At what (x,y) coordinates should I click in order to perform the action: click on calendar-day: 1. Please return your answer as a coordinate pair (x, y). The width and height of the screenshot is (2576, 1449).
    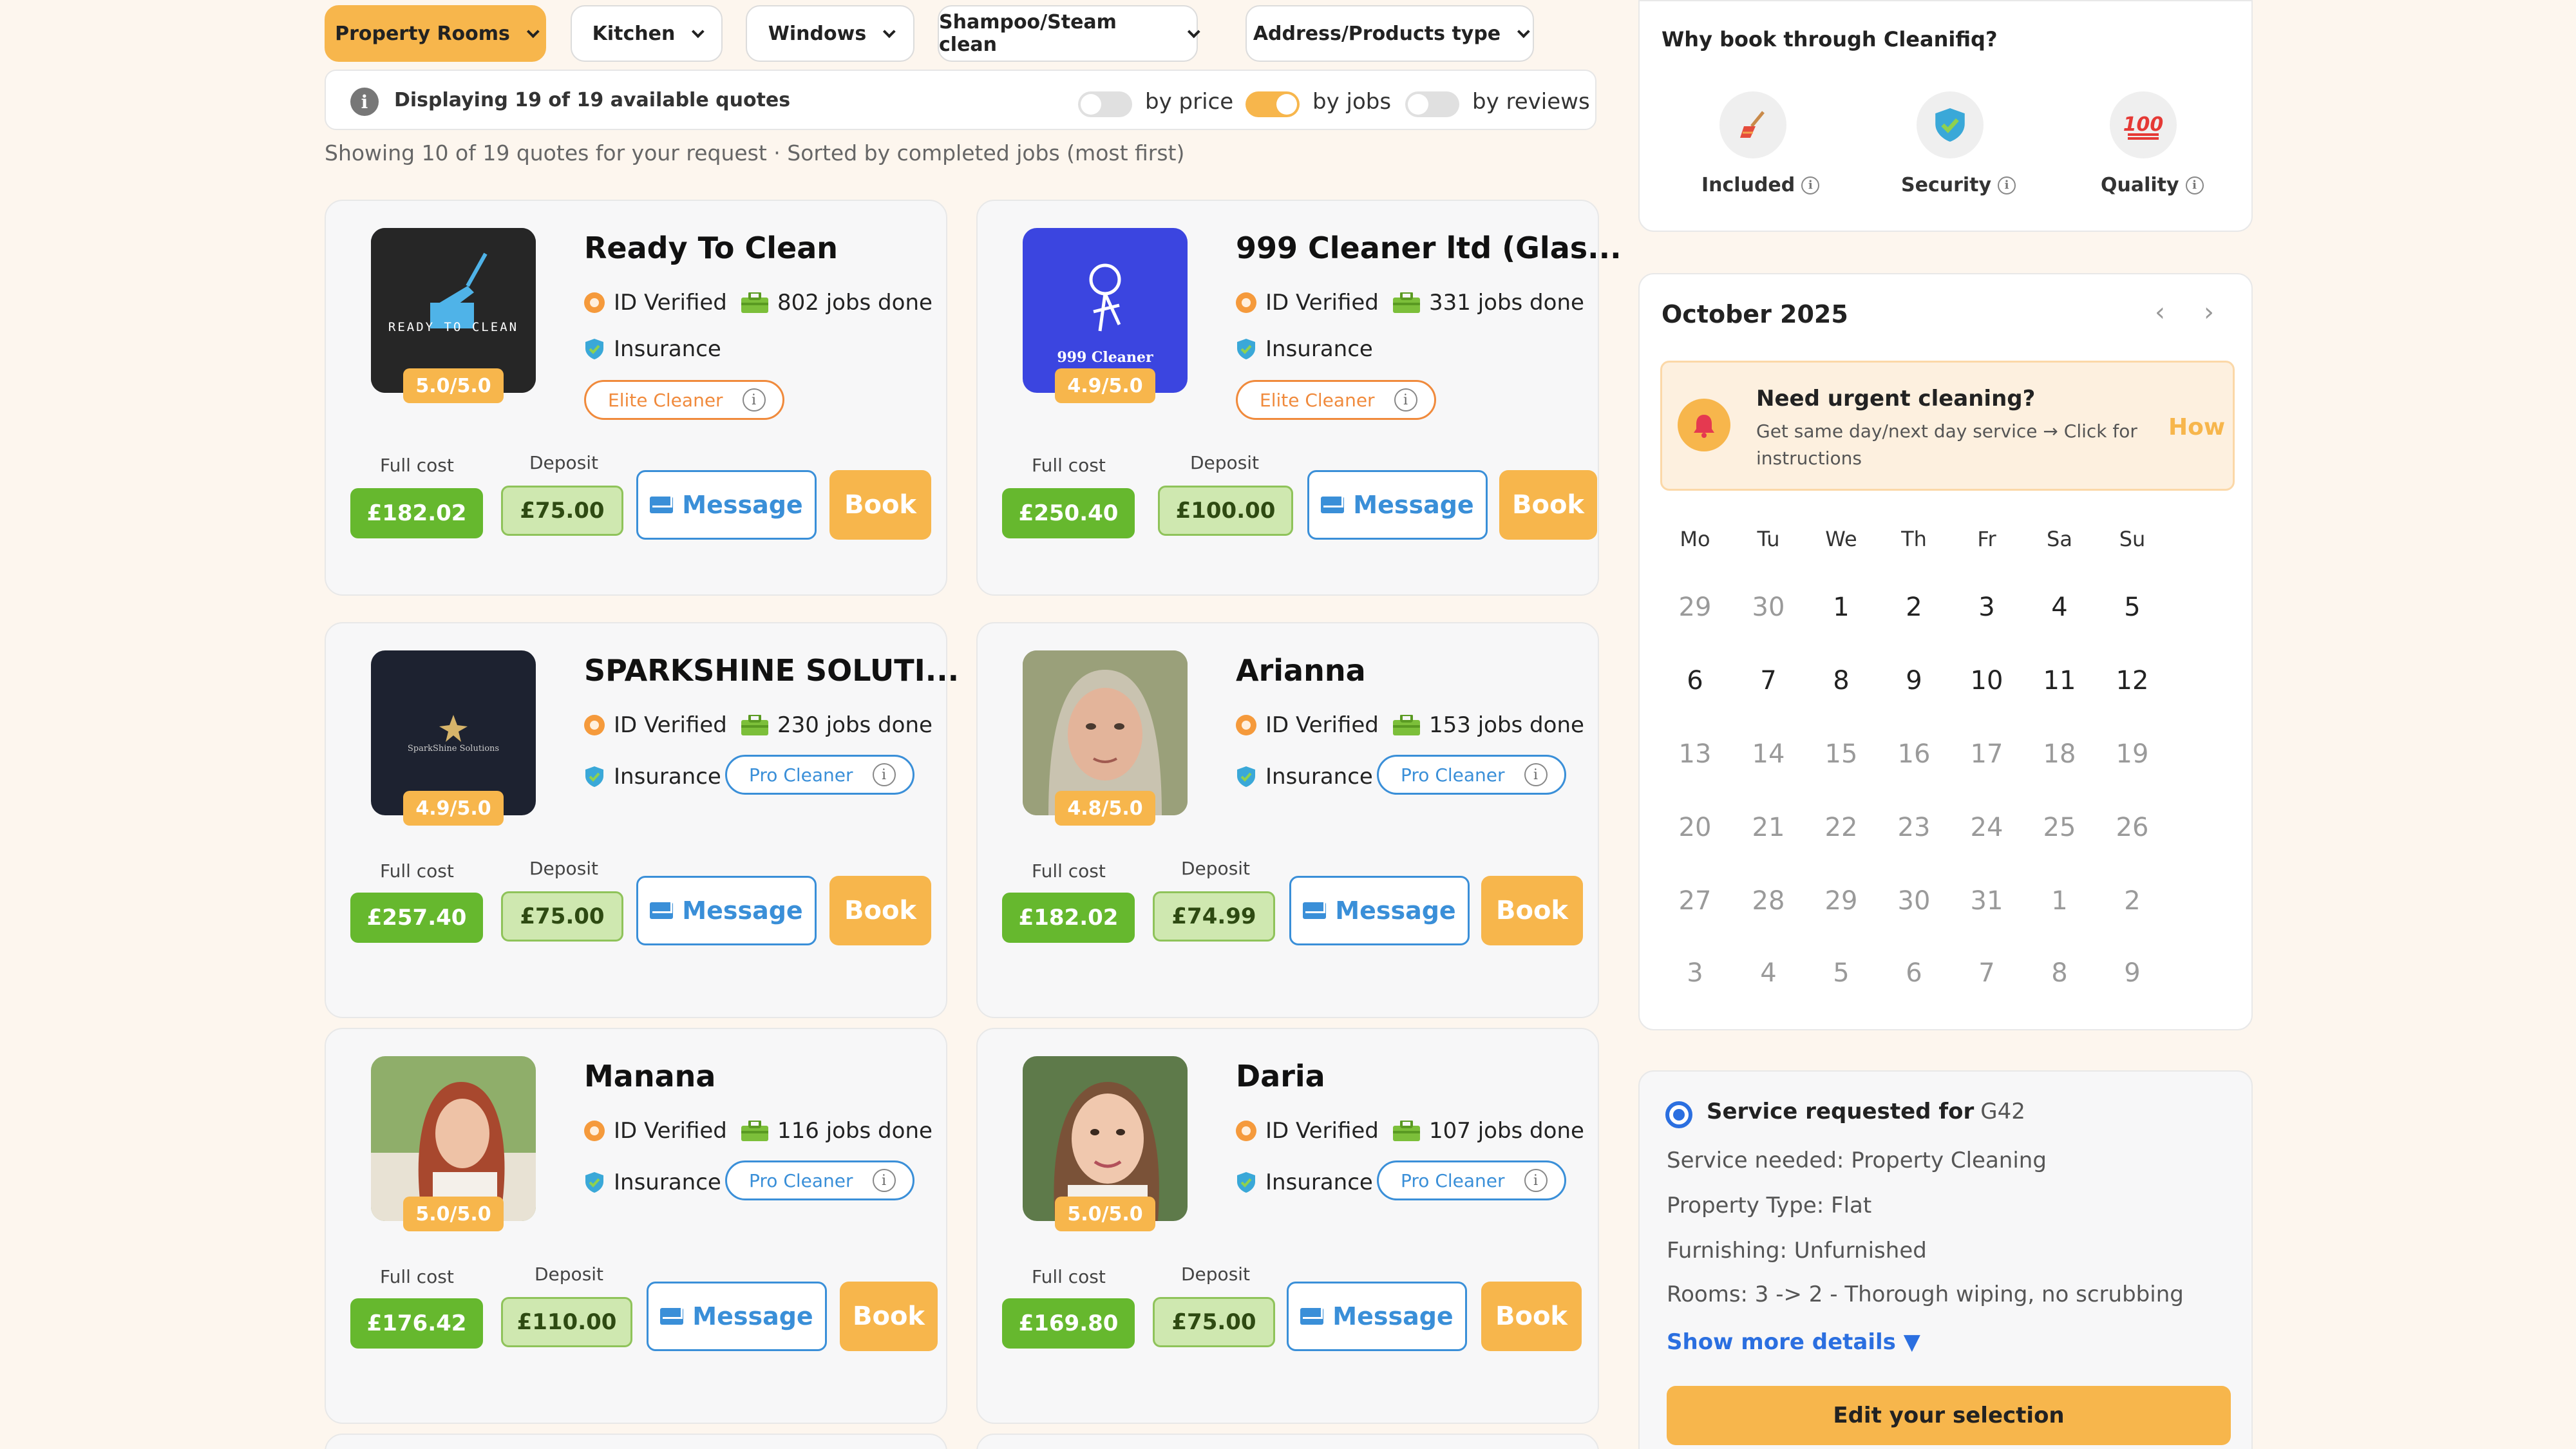
    Looking at the image, I should click on (1841, 607).